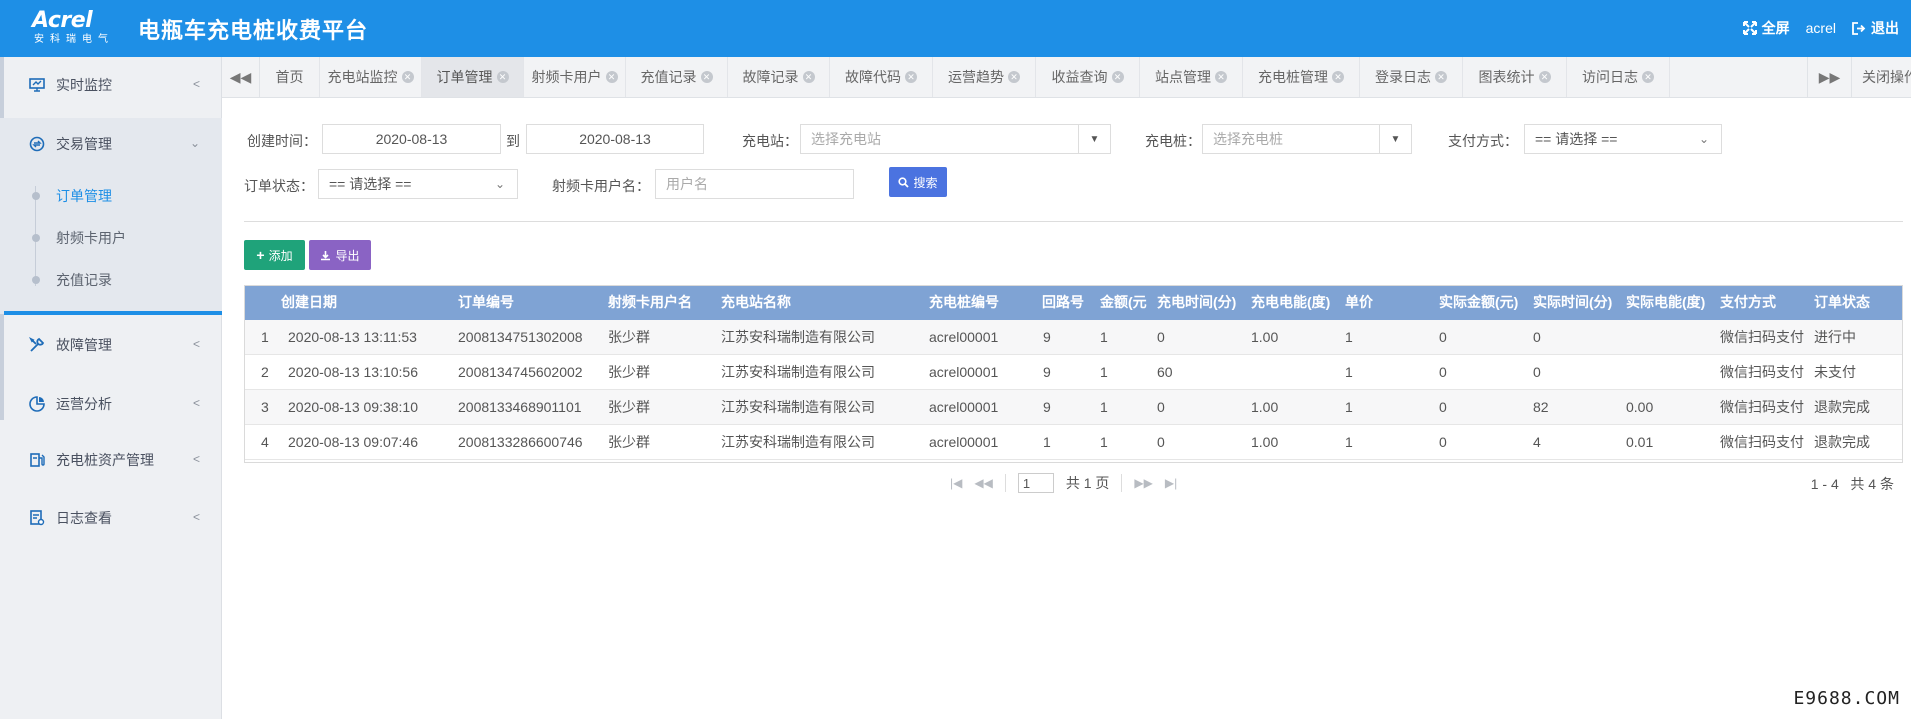 This screenshot has width=1911, height=719. I want to click on next-page-icon: ▶▶, so click(1143, 483).